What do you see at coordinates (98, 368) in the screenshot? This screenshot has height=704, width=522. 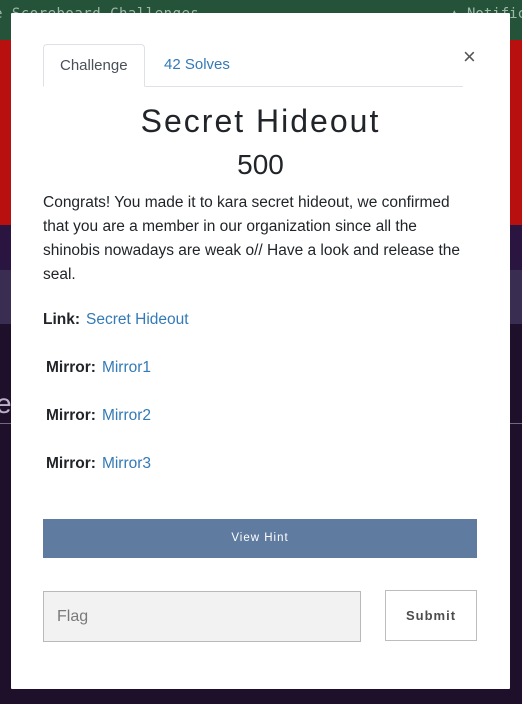 I see `link-row-mirror1: Mirror: Mirror1` at bounding box center [98, 368].